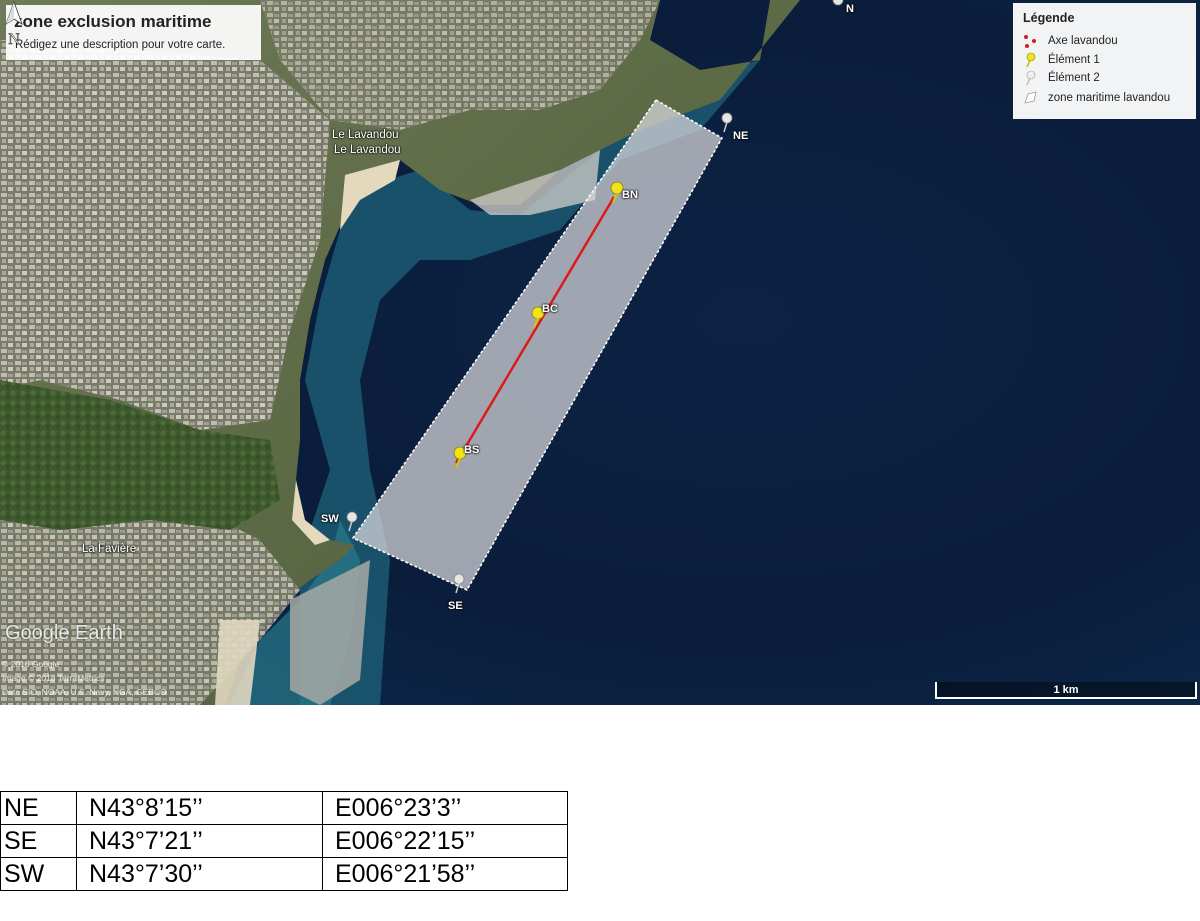 The image size is (1200, 921). What do you see at coordinates (630, 195) in the screenshot?
I see `label-bn: BN` at bounding box center [630, 195].